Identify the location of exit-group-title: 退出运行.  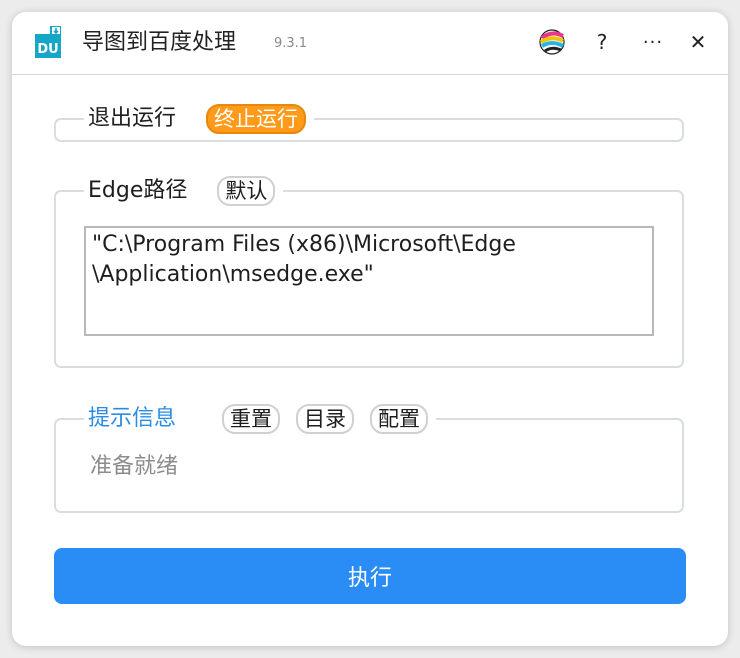
(132, 118).